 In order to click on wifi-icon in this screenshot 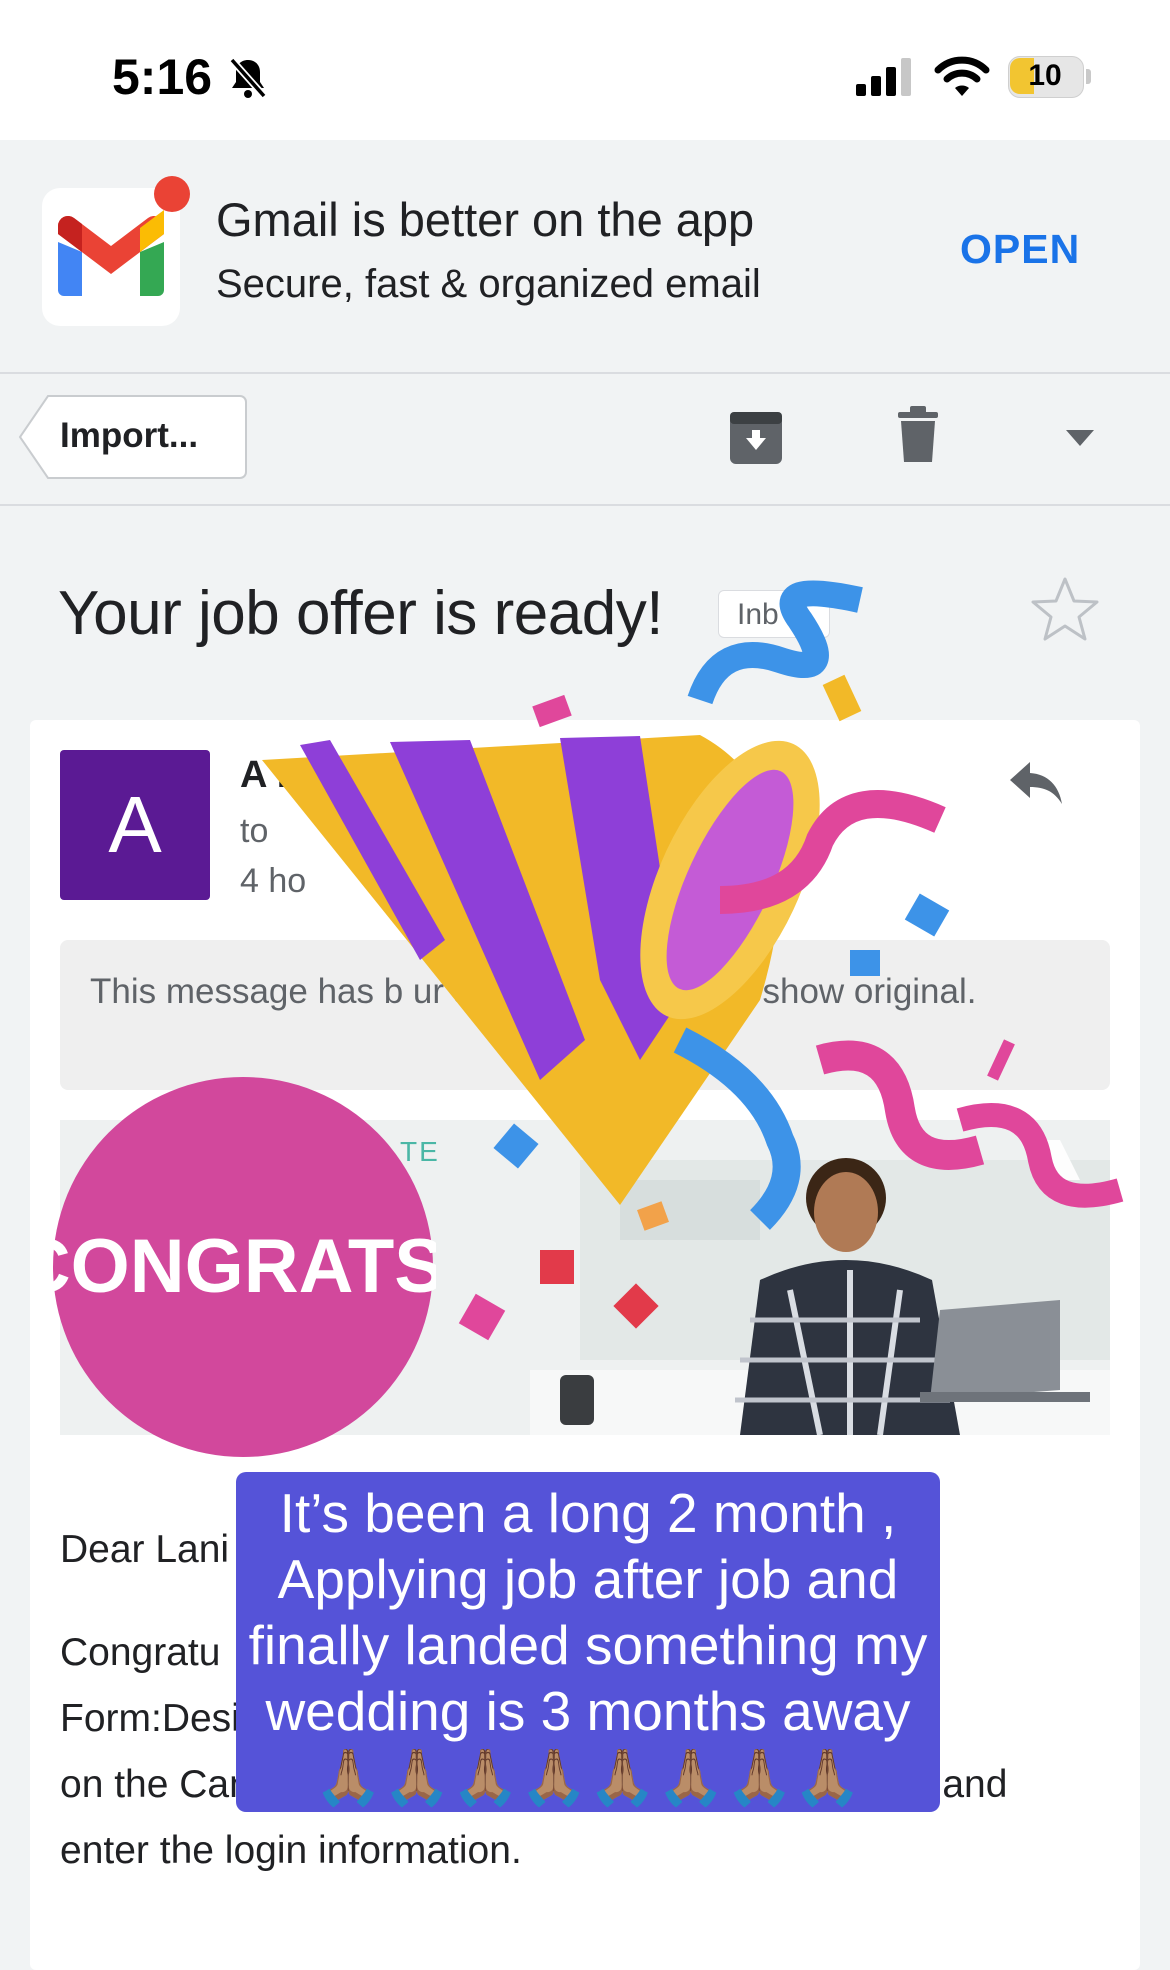, I will do `click(962, 76)`.